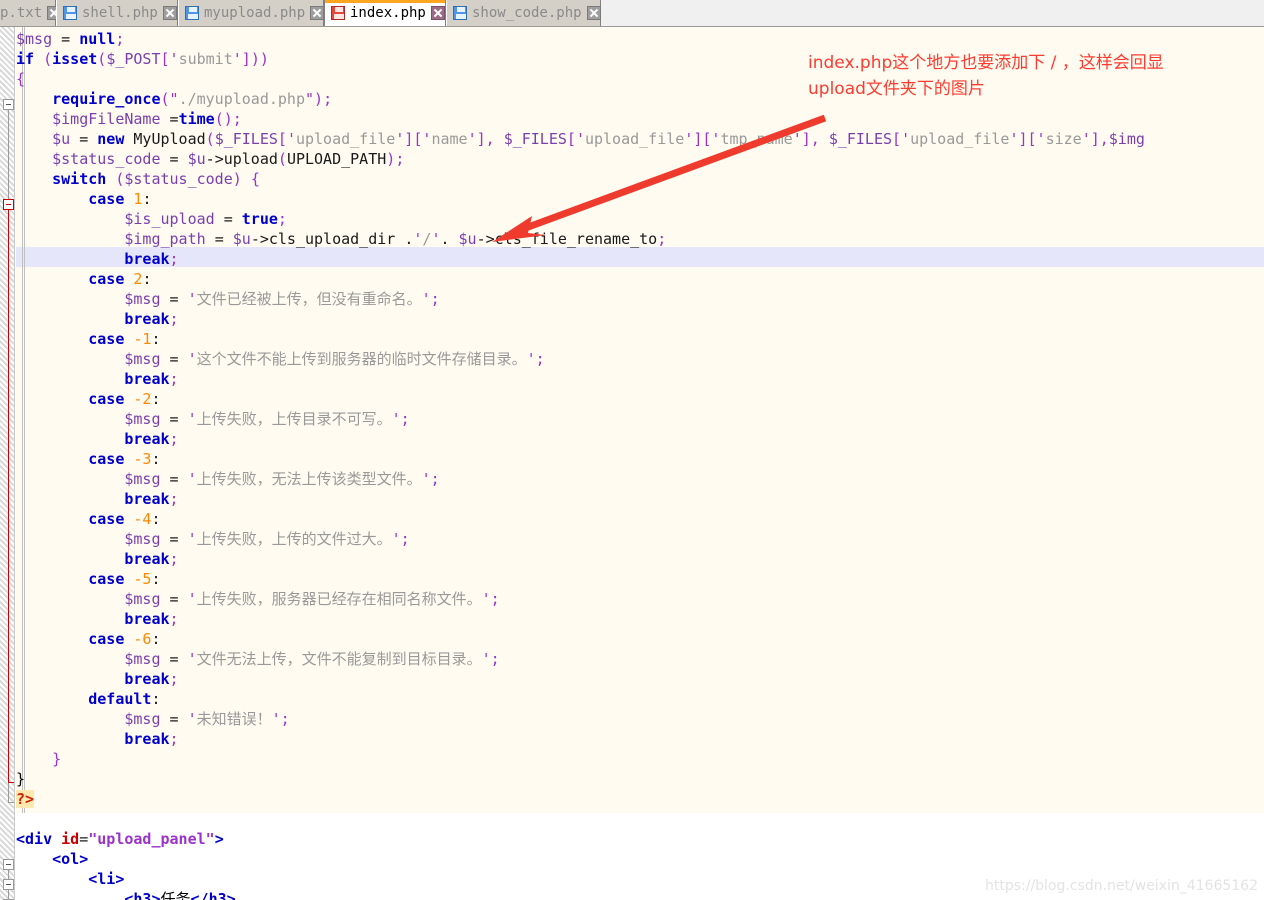 The height and width of the screenshot is (900, 1264). Describe the element at coordinates (8, 204) in the screenshot. I see `fold-toggle-switch` at that location.